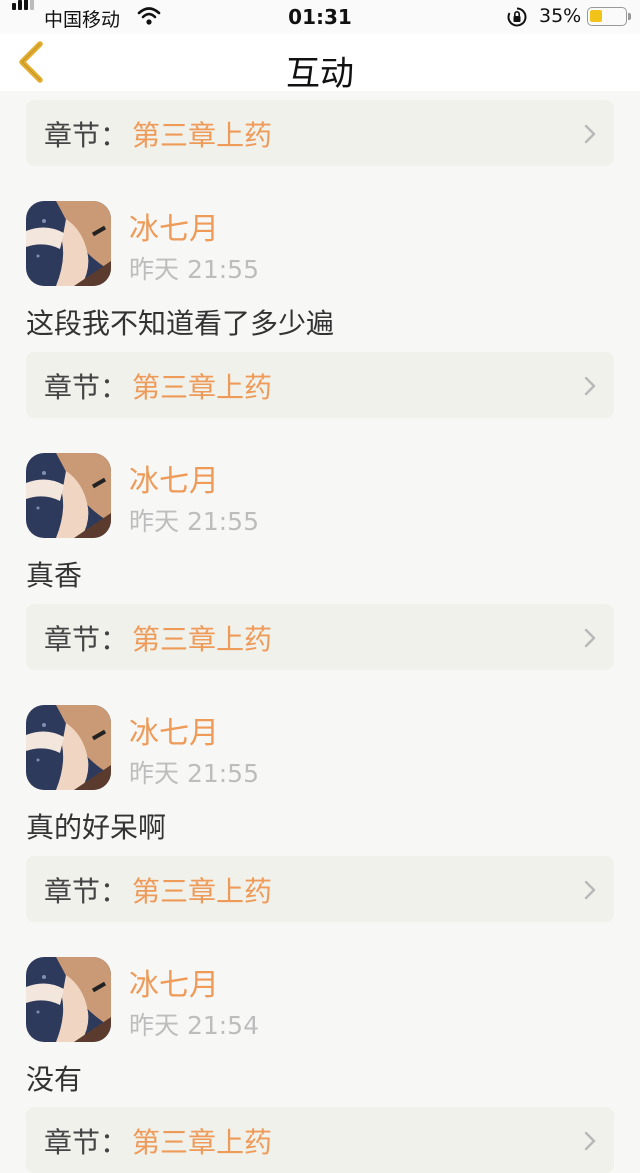 The height and width of the screenshot is (1173, 640). I want to click on nav-bar: 互动, so click(320, 64).